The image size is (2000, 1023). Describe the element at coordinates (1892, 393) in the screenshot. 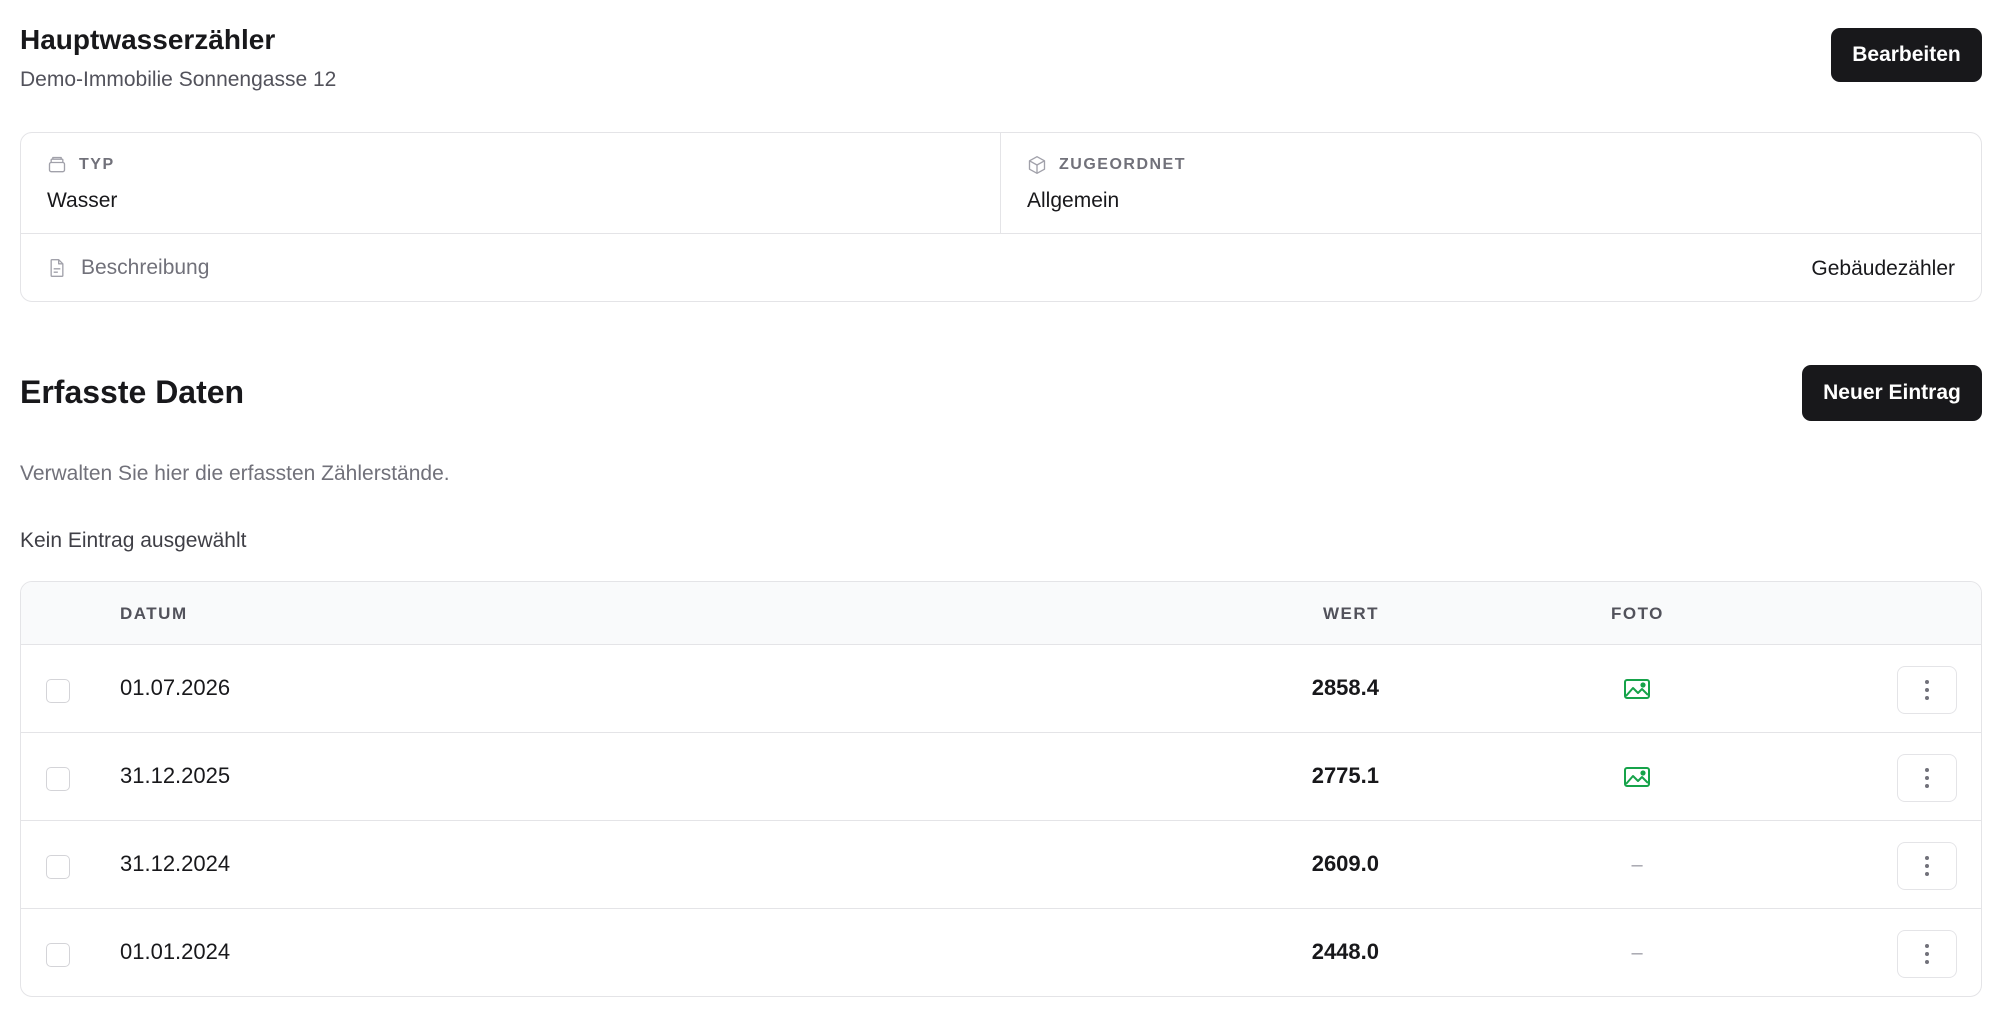

I see `new-entry-button: Neuer Eintrag` at that location.